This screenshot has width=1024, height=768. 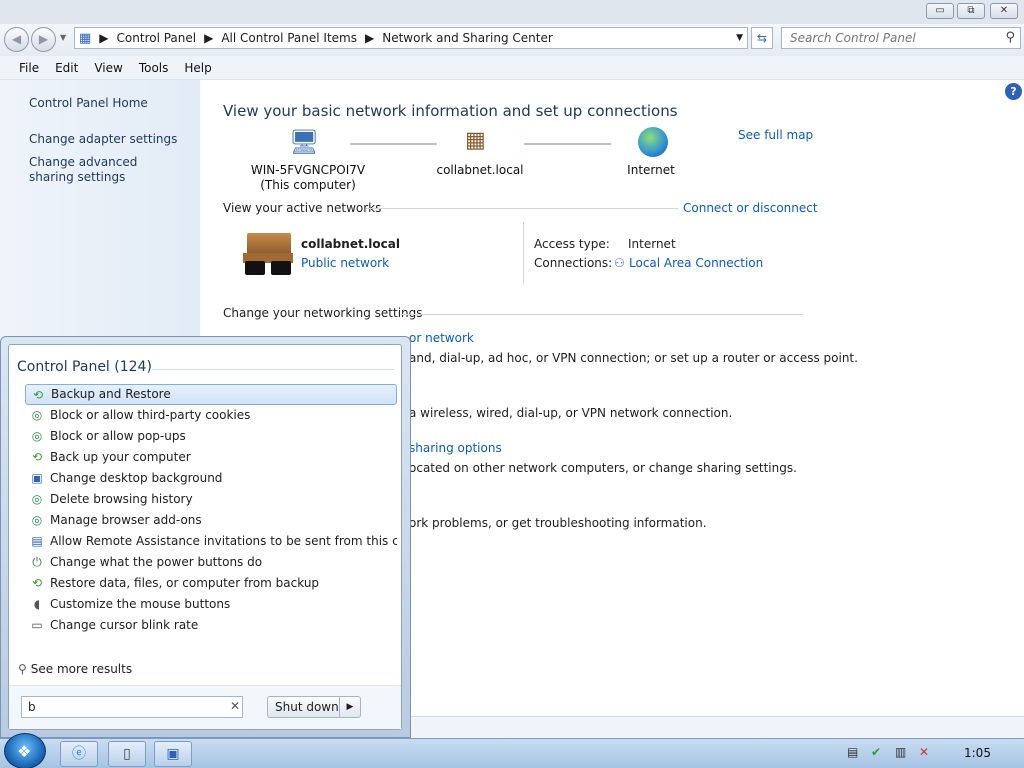 I want to click on windows-logo-icon: ❖, so click(x=24, y=751).